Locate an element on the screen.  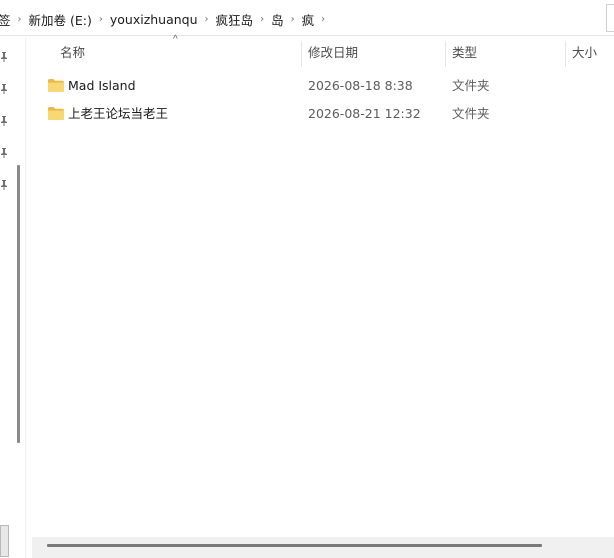
breadcrumb-item-drive: 新加卷 (E:) is located at coordinates (60, 19).